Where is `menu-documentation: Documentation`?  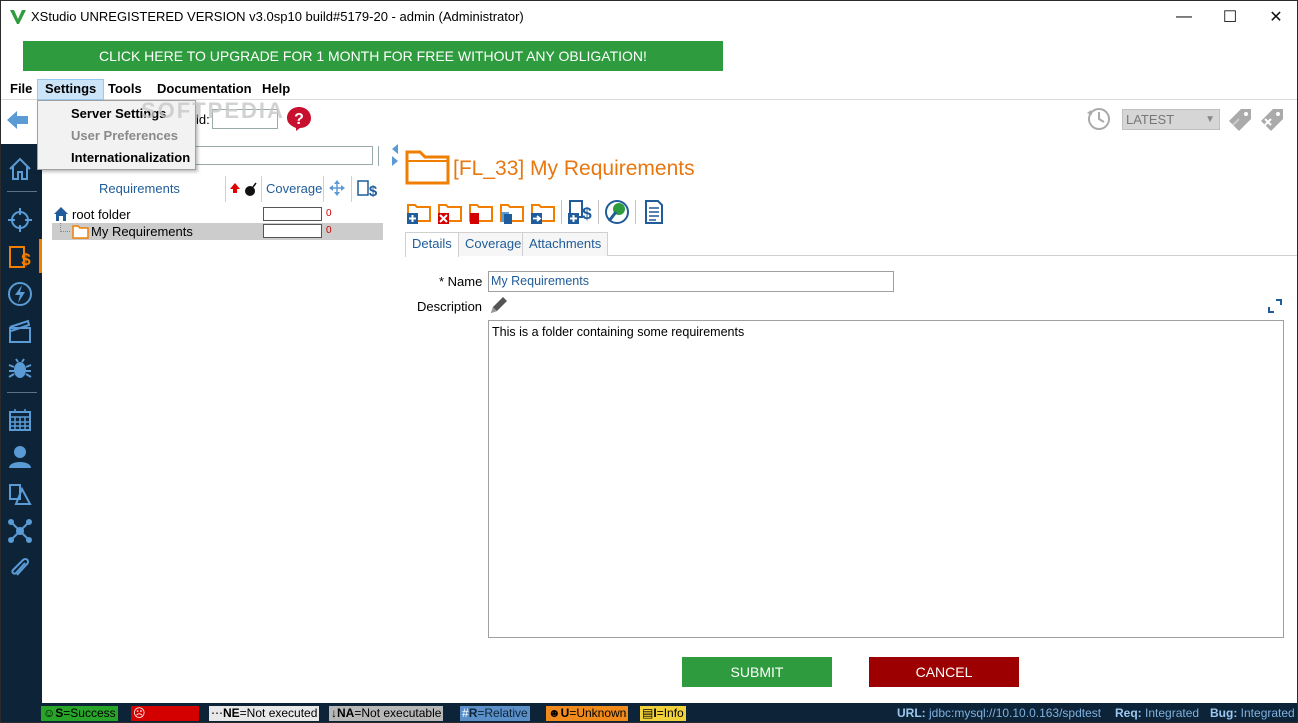
menu-documentation: Documentation is located at coordinates (204, 89).